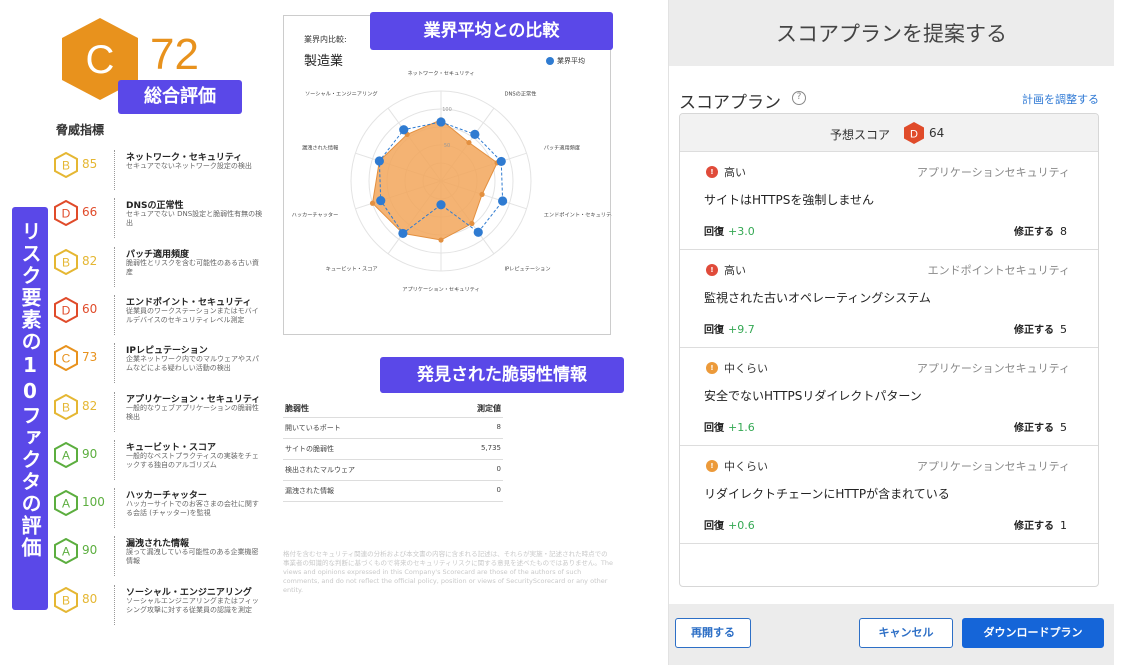 The width and height of the screenshot is (1124, 665). Describe the element at coordinates (1063, 231) in the screenshot. I see `fix-count-value: 8` at that location.